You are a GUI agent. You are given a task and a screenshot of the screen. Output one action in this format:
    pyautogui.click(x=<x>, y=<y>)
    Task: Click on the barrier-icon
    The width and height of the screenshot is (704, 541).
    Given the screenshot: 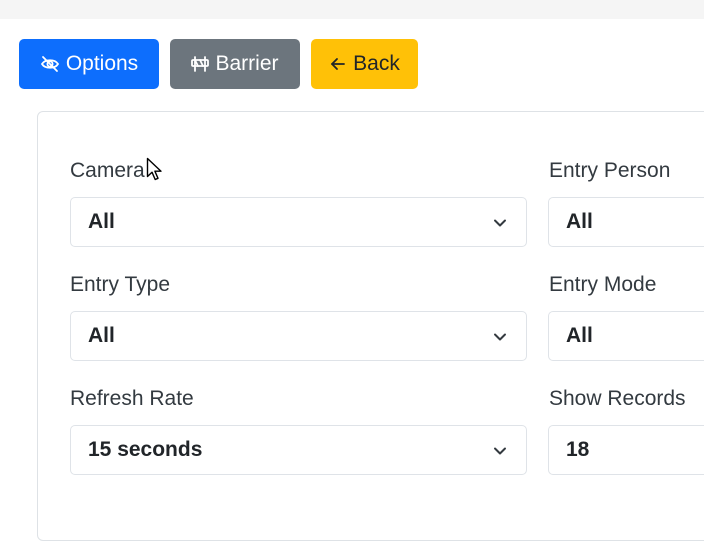 What is the action you would take?
    pyautogui.click(x=200, y=64)
    